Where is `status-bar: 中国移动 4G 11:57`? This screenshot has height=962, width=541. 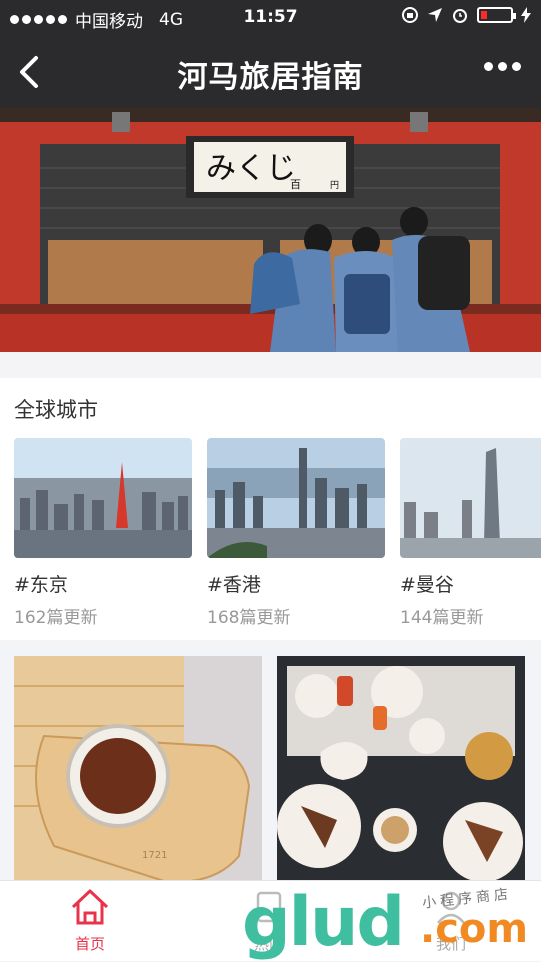 status-bar: 中国移动 4G 11:57 is located at coordinates (270, 18).